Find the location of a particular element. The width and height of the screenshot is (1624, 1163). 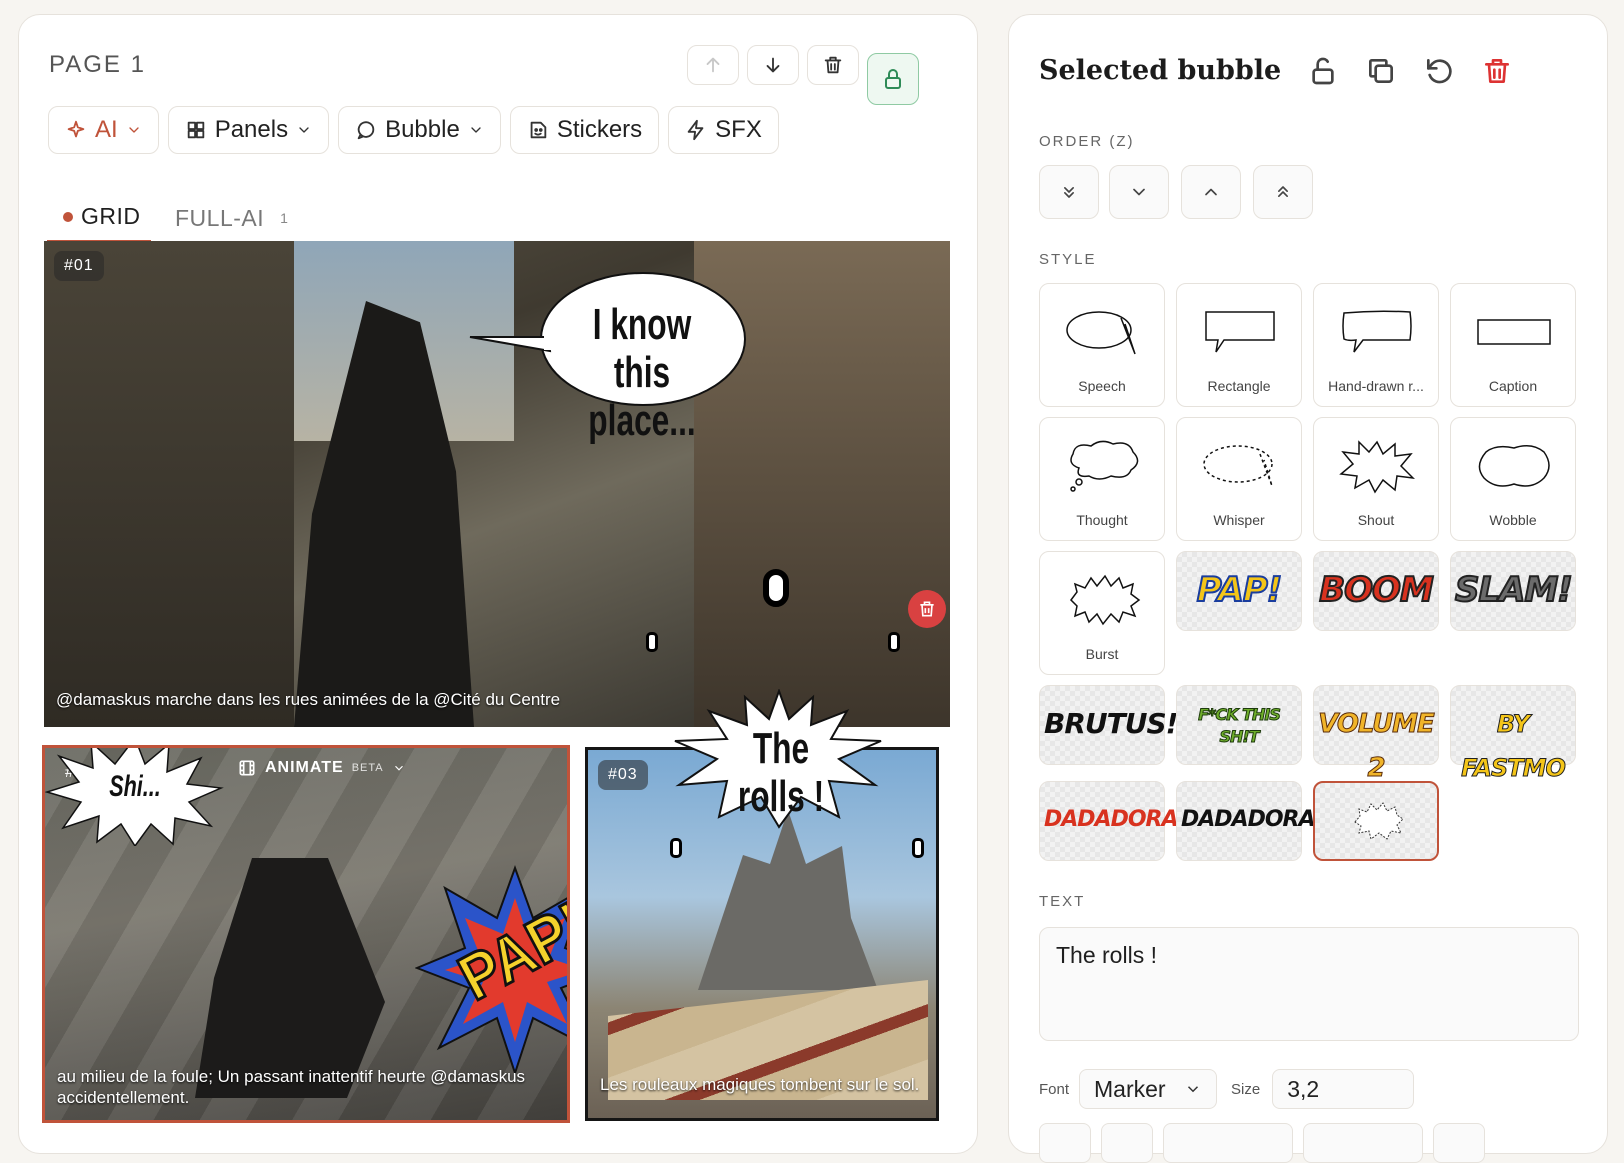

wobble-shape-icon is located at coordinates (1514, 466).